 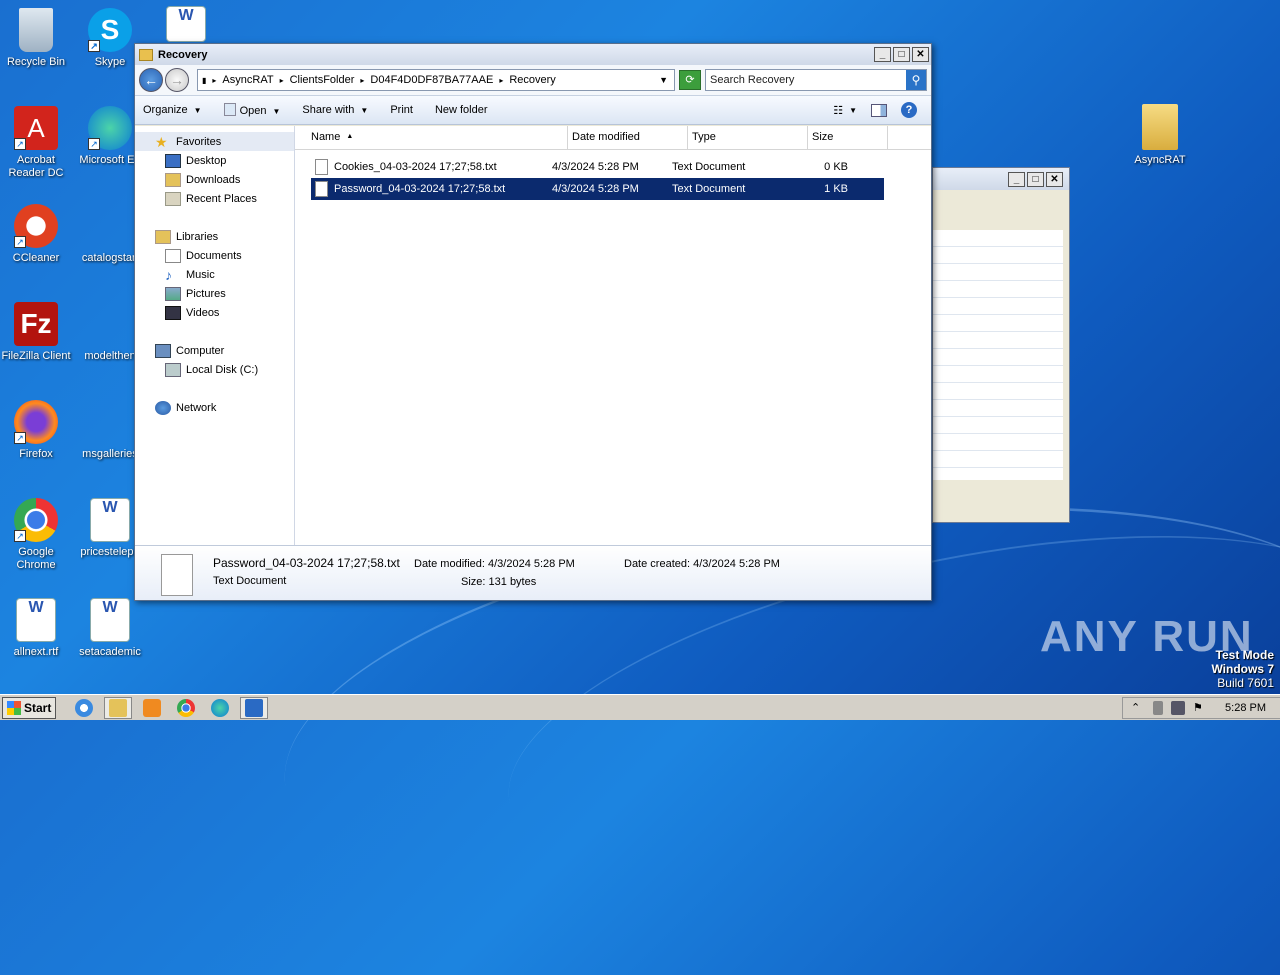 What do you see at coordinates (204, 80) in the screenshot?
I see `folder-icon: ▮` at bounding box center [204, 80].